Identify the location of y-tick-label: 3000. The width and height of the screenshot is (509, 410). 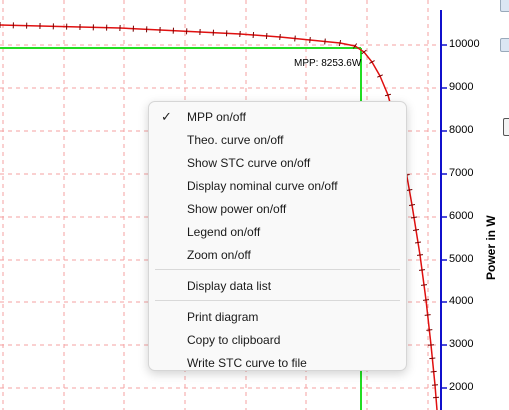
(461, 344).